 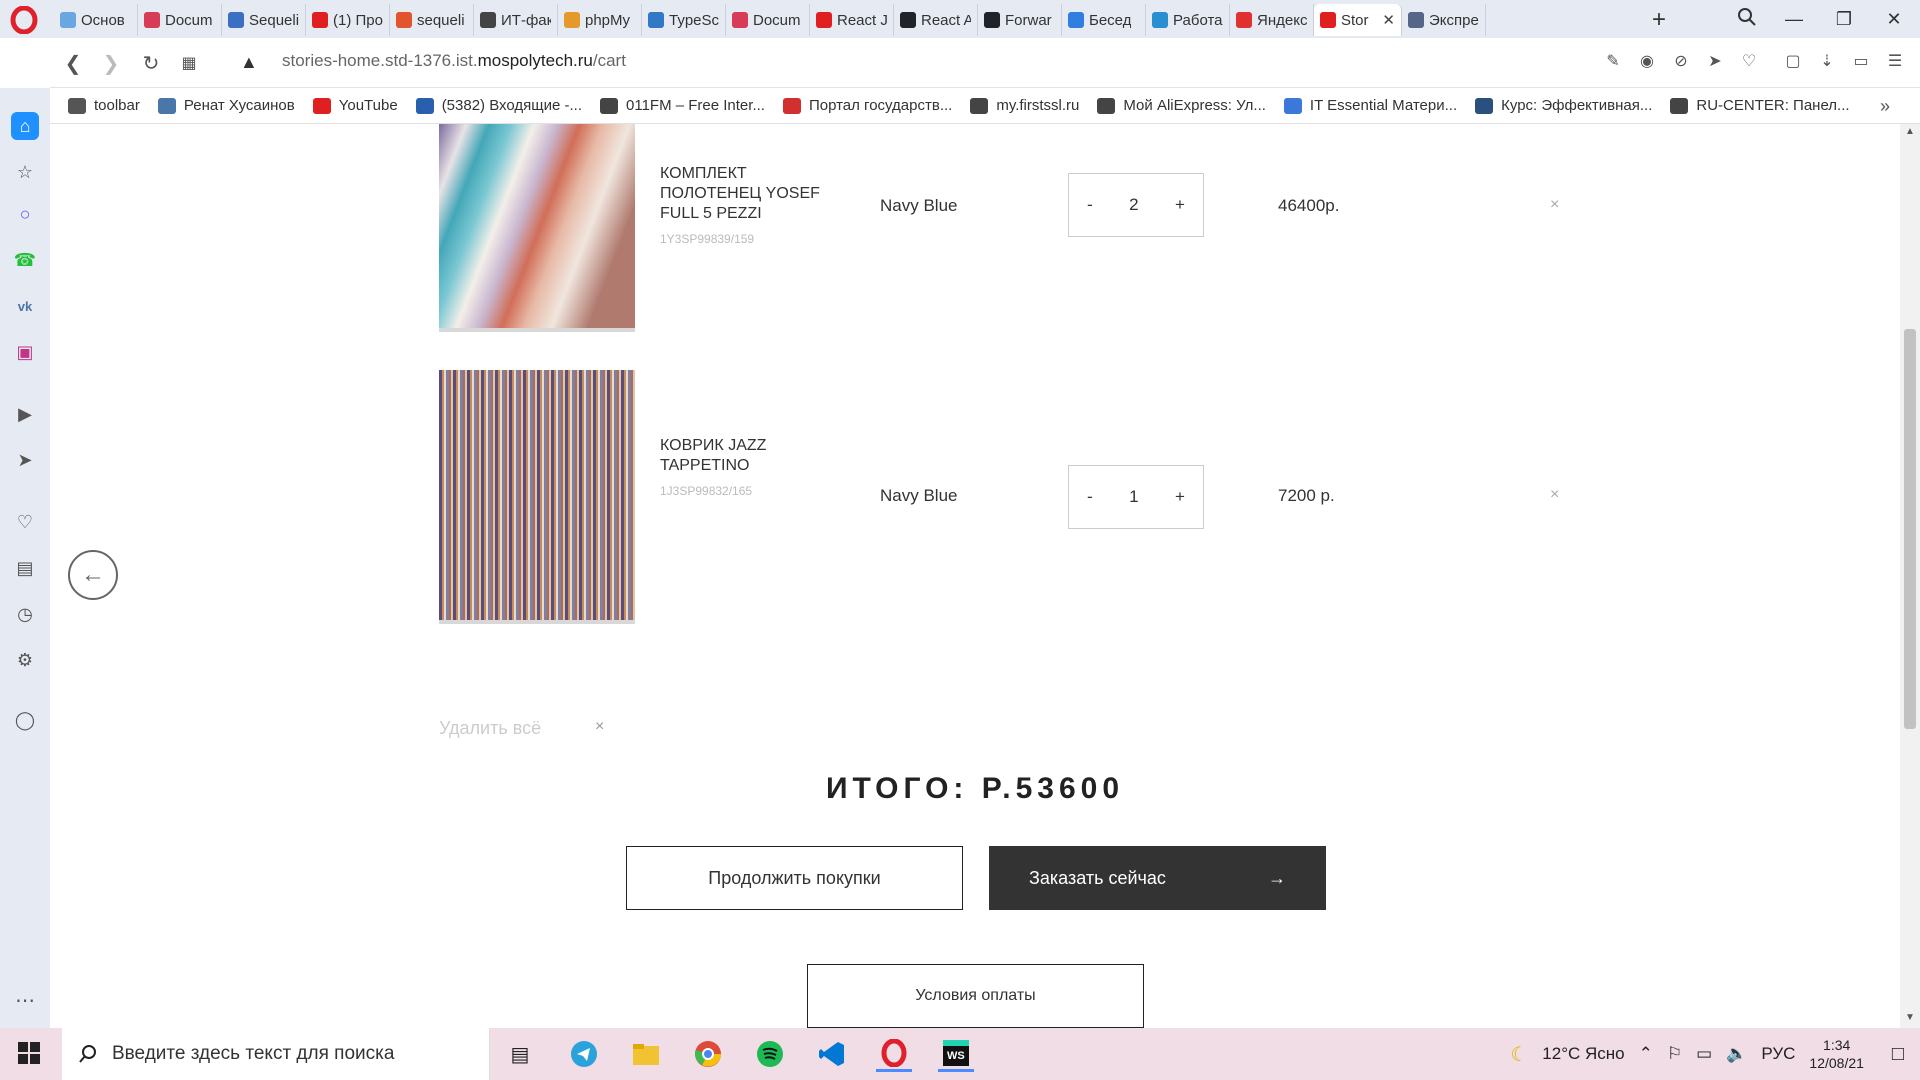 What do you see at coordinates (25, 720) in the screenshot?
I see `tips-bulb-icon: ◯` at bounding box center [25, 720].